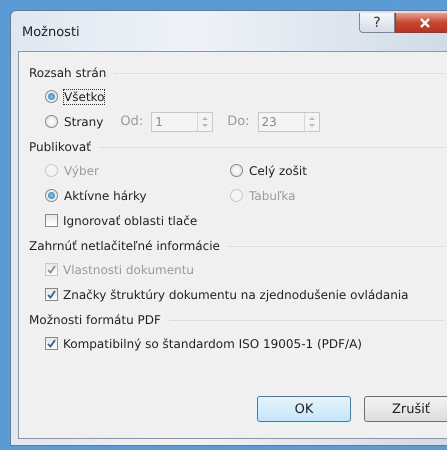 The image size is (447, 450). I want to click on window-title: Možnosti, so click(51, 32).